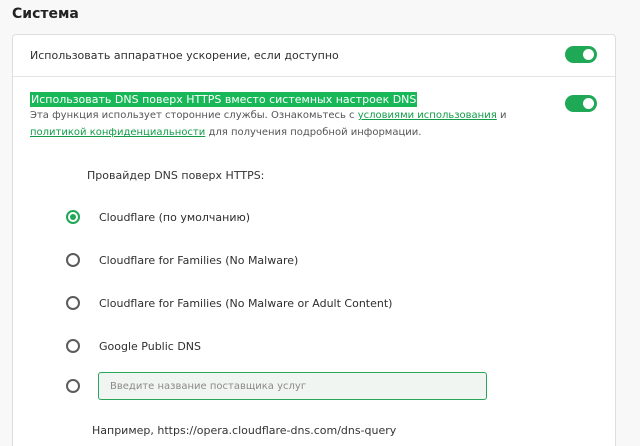 The height and width of the screenshot is (446, 640). What do you see at coordinates (199, 260) in the screenshot?
I see `provider-option-label: Cloudflare for Families (No Malware)` at bounding box center [199, 260].